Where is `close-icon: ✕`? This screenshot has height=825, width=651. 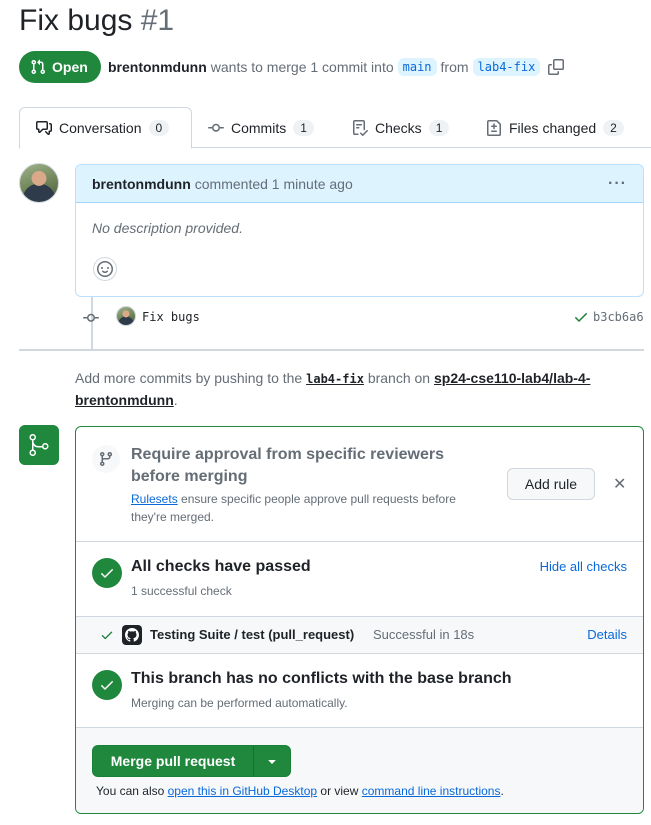 close-icon: ✕ is located at coordinates (619, 484).